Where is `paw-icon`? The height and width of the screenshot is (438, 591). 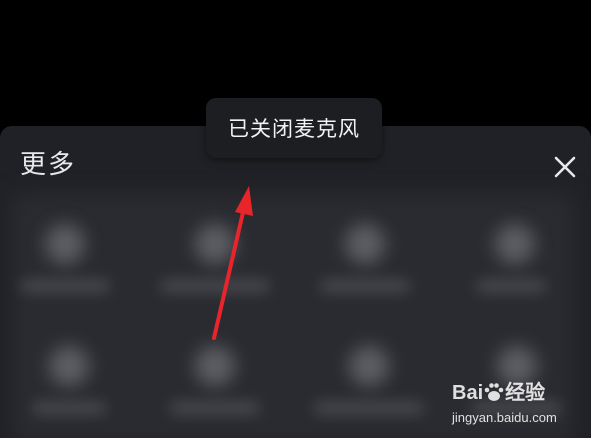 paw-icon is located at coordinates (494, 392).